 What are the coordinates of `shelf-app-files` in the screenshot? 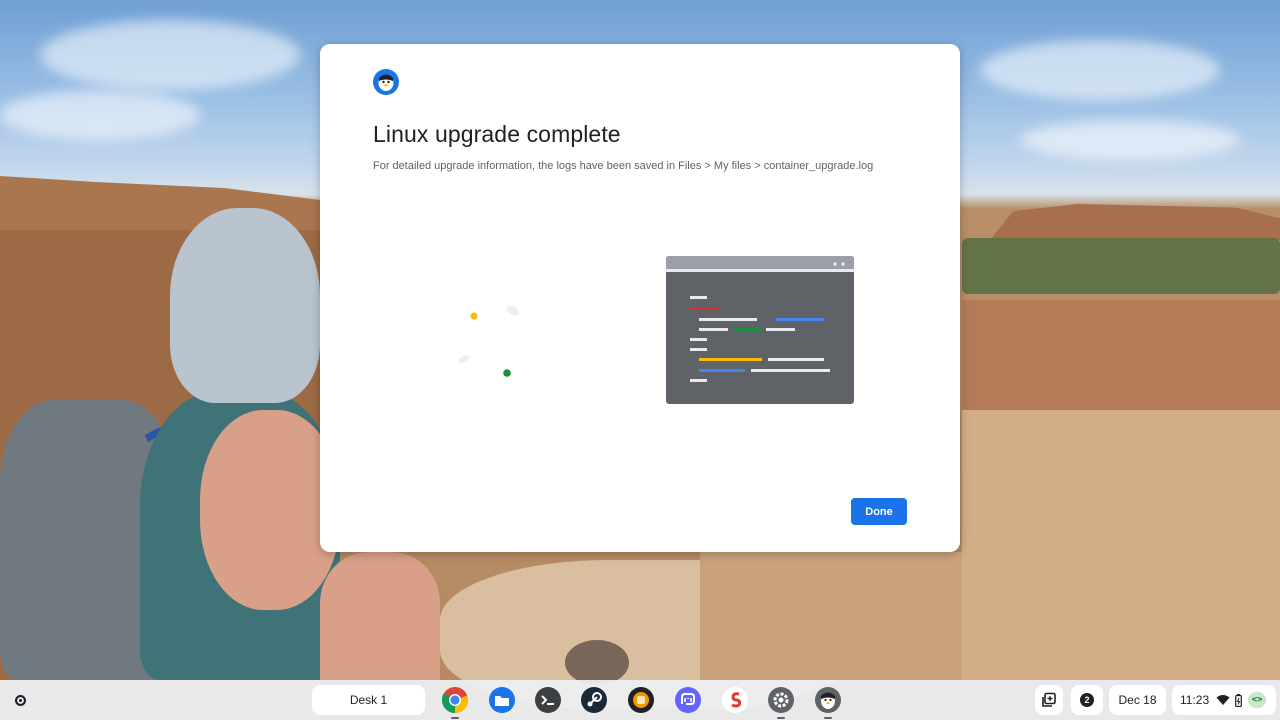 It's located at (502, 700).